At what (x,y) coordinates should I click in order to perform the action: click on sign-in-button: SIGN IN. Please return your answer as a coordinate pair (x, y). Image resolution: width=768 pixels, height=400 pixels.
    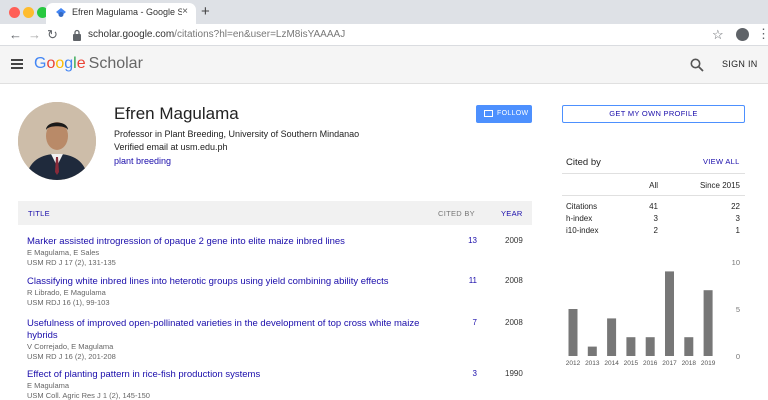
    Looking at the image, I should click on (740, 64).